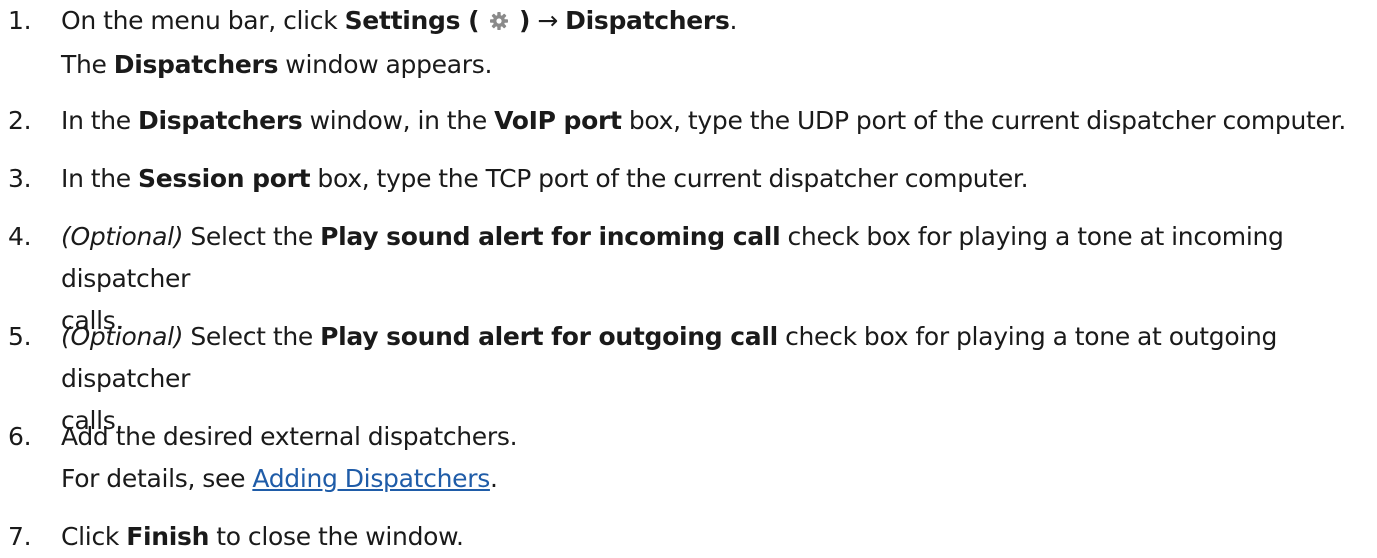 The height and width of the screenshot is (558, 1377). What do you see at coordinates (20, 120) in the screenshot?
I see `step-number: 2.` at bounding box center [20, 120].